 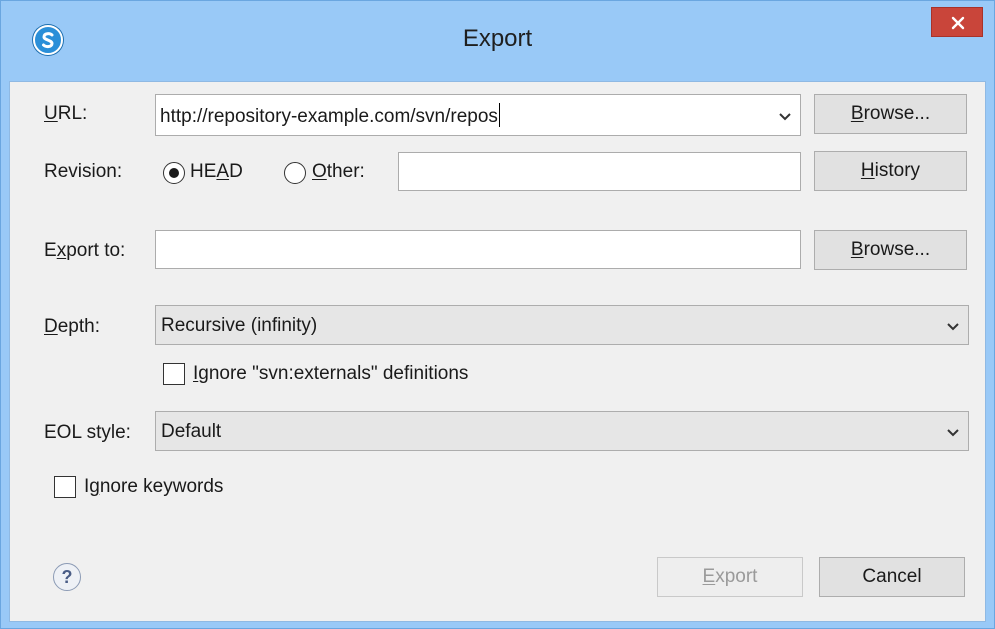 I want to click on depth-select: Recursive (infinity), so click(x=562, y=325).